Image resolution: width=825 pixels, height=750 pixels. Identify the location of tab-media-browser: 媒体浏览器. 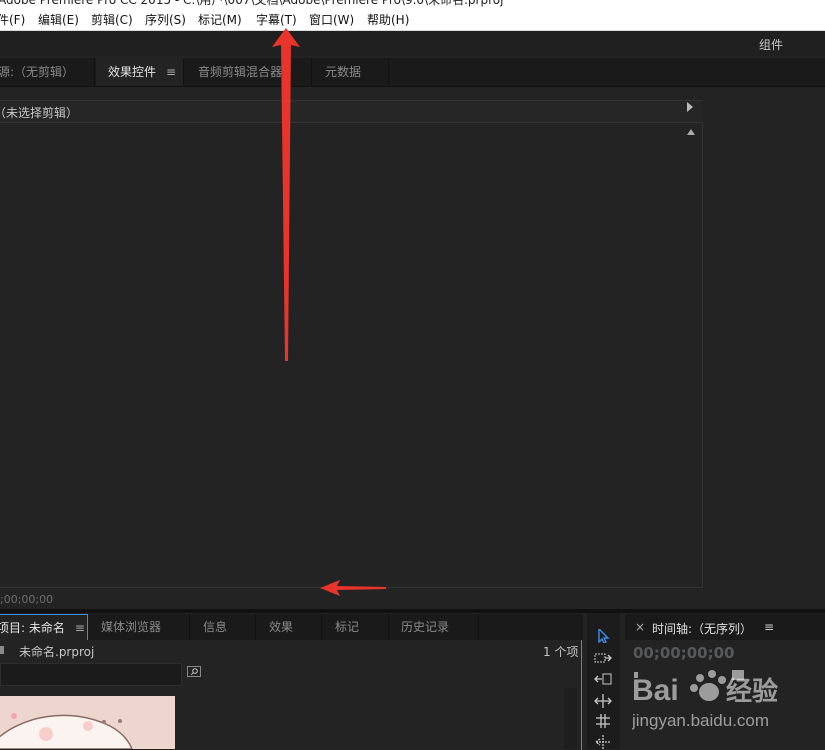
(139, 627).